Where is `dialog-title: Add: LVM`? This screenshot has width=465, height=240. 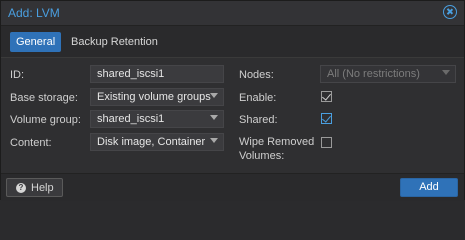 dialog-title: Add: LVM is located at coordinates (34, 13).